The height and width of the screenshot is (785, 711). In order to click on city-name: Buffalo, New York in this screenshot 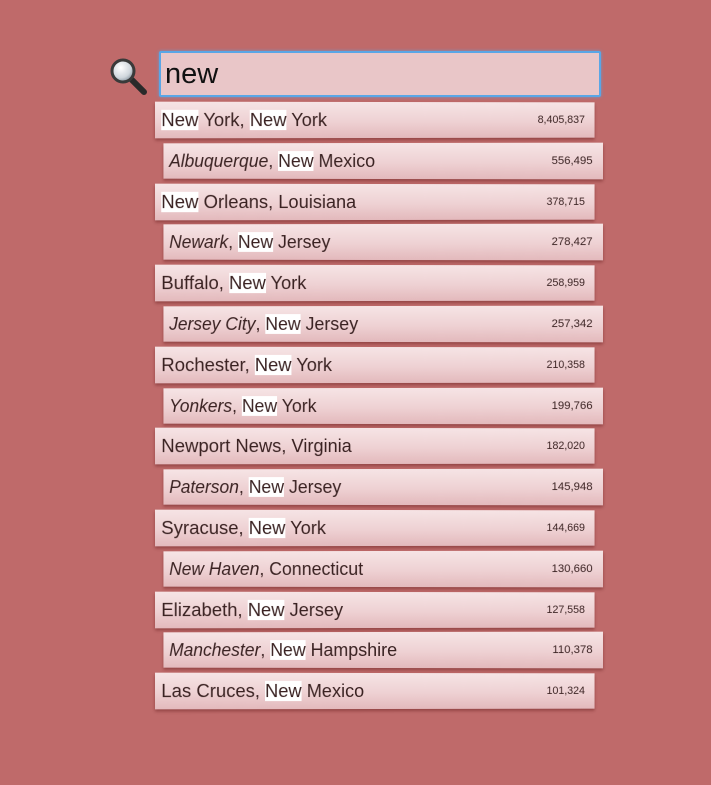, I will do `click(233, 282)`.